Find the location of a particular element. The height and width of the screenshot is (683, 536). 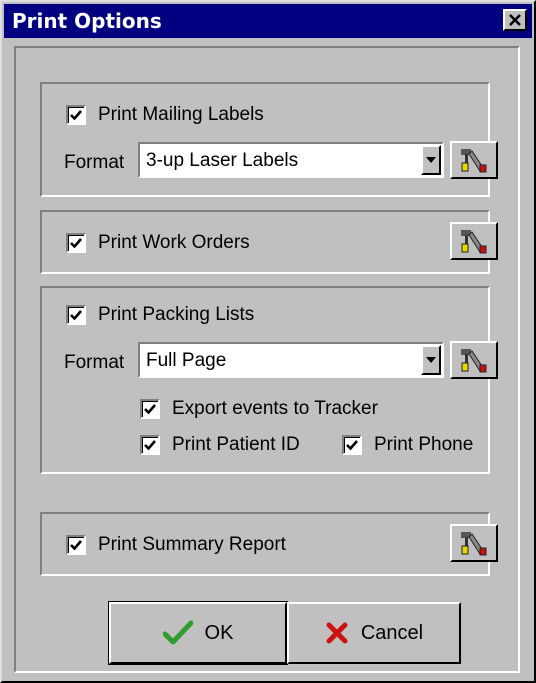

checkbox-label: Print Work Orders is located at coordinates (174, 242).